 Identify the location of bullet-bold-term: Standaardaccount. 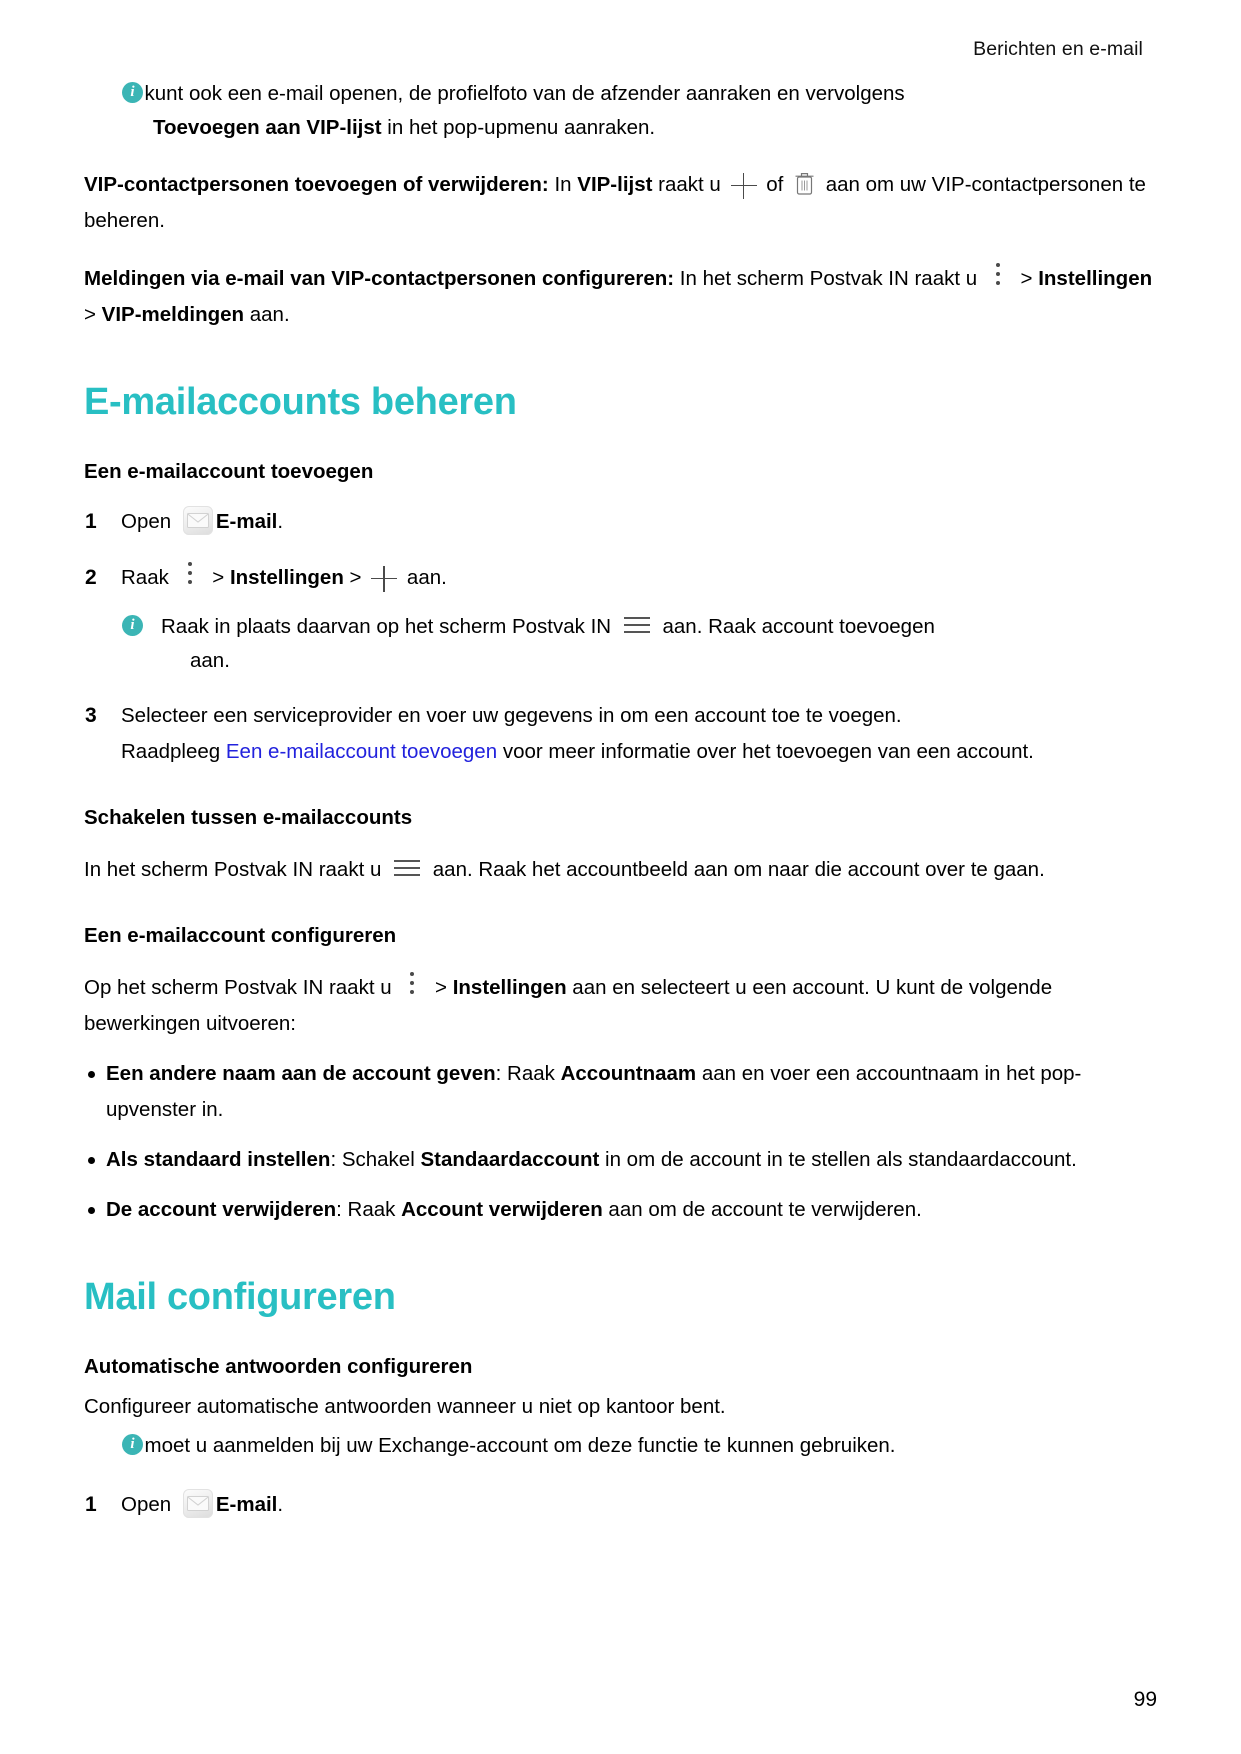
(510, 1159).